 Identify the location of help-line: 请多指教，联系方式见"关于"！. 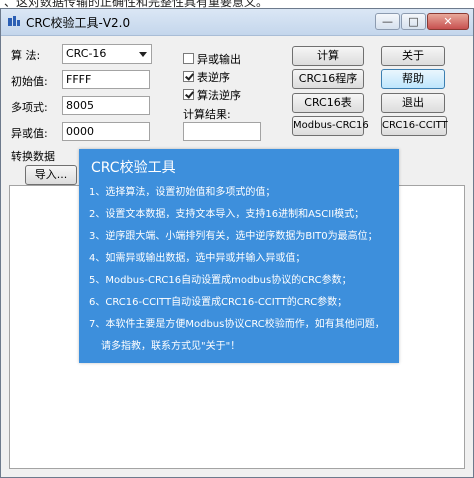
(171, 346).